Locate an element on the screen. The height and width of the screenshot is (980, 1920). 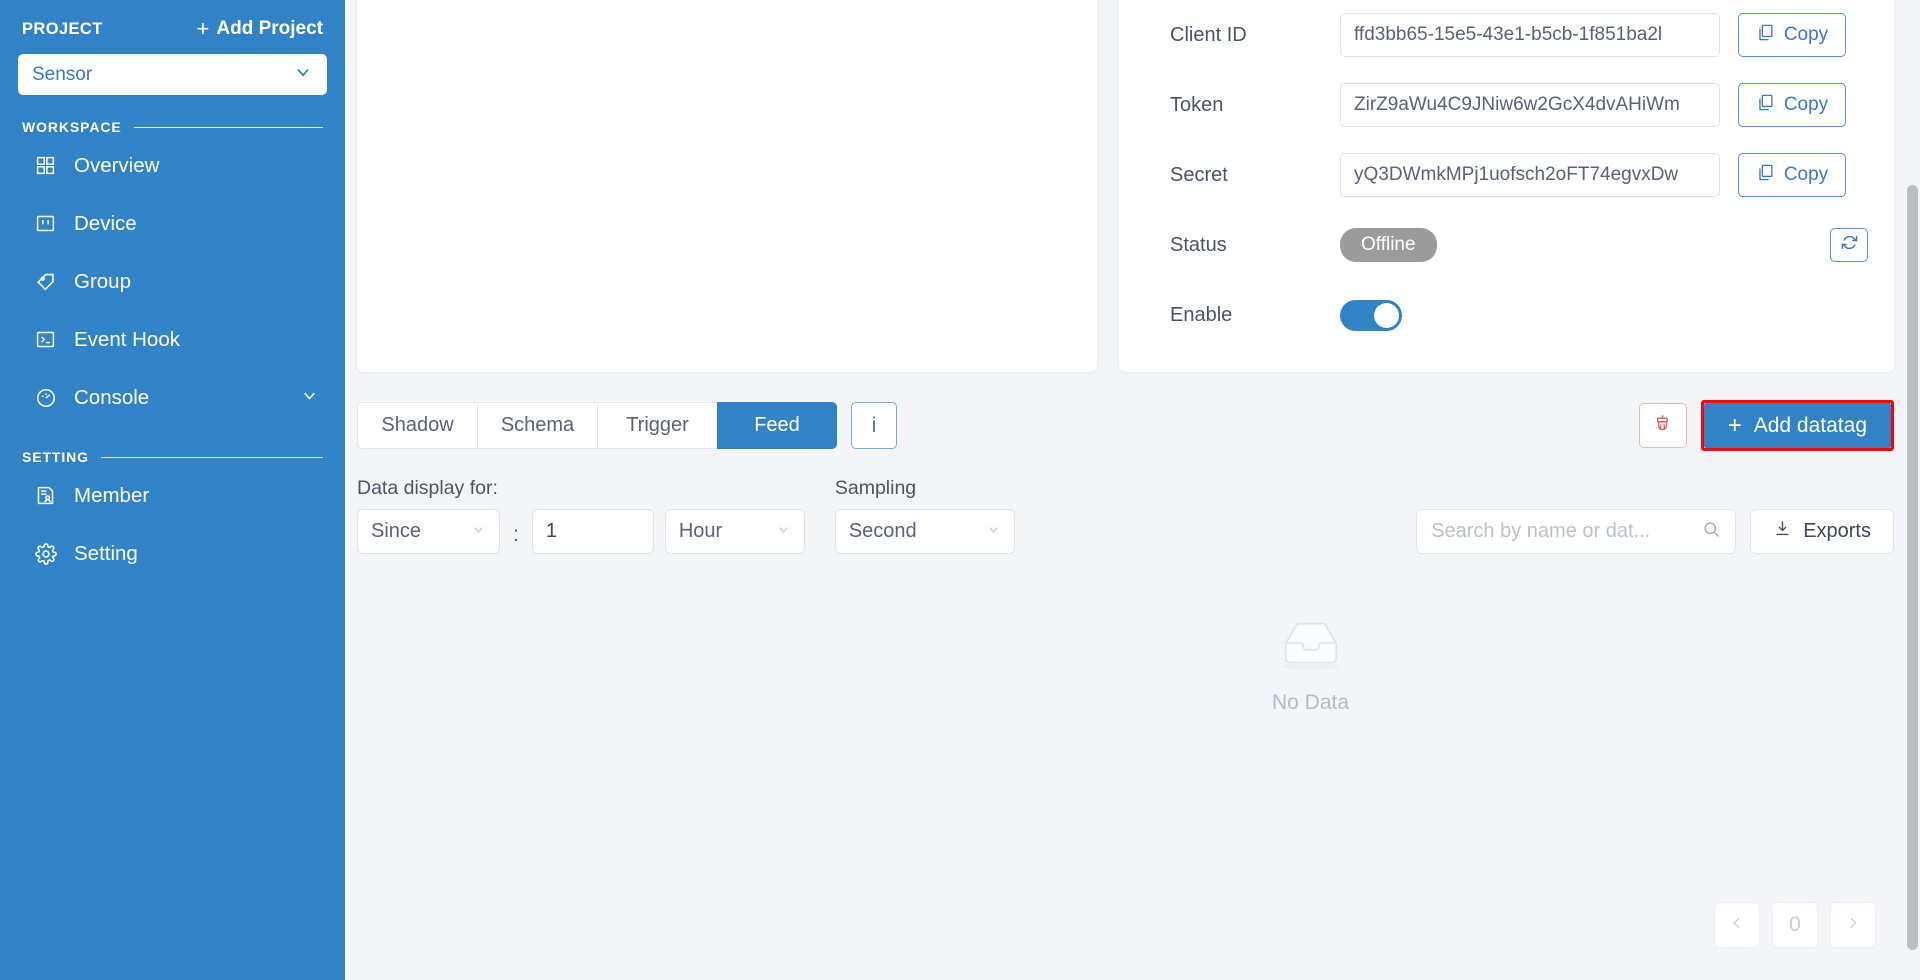
add-datatag-highlight: + Add datatag is located at coordinates (1797, 425).